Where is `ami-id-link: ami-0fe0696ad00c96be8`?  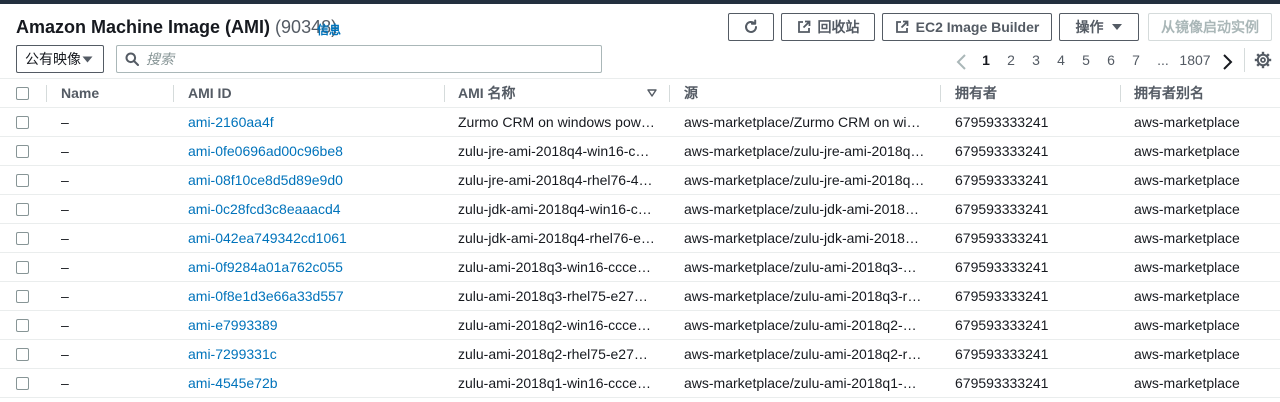 ami-id-link: ami-0fe0696ad00c96be8 is located at coordinates (265, 151).